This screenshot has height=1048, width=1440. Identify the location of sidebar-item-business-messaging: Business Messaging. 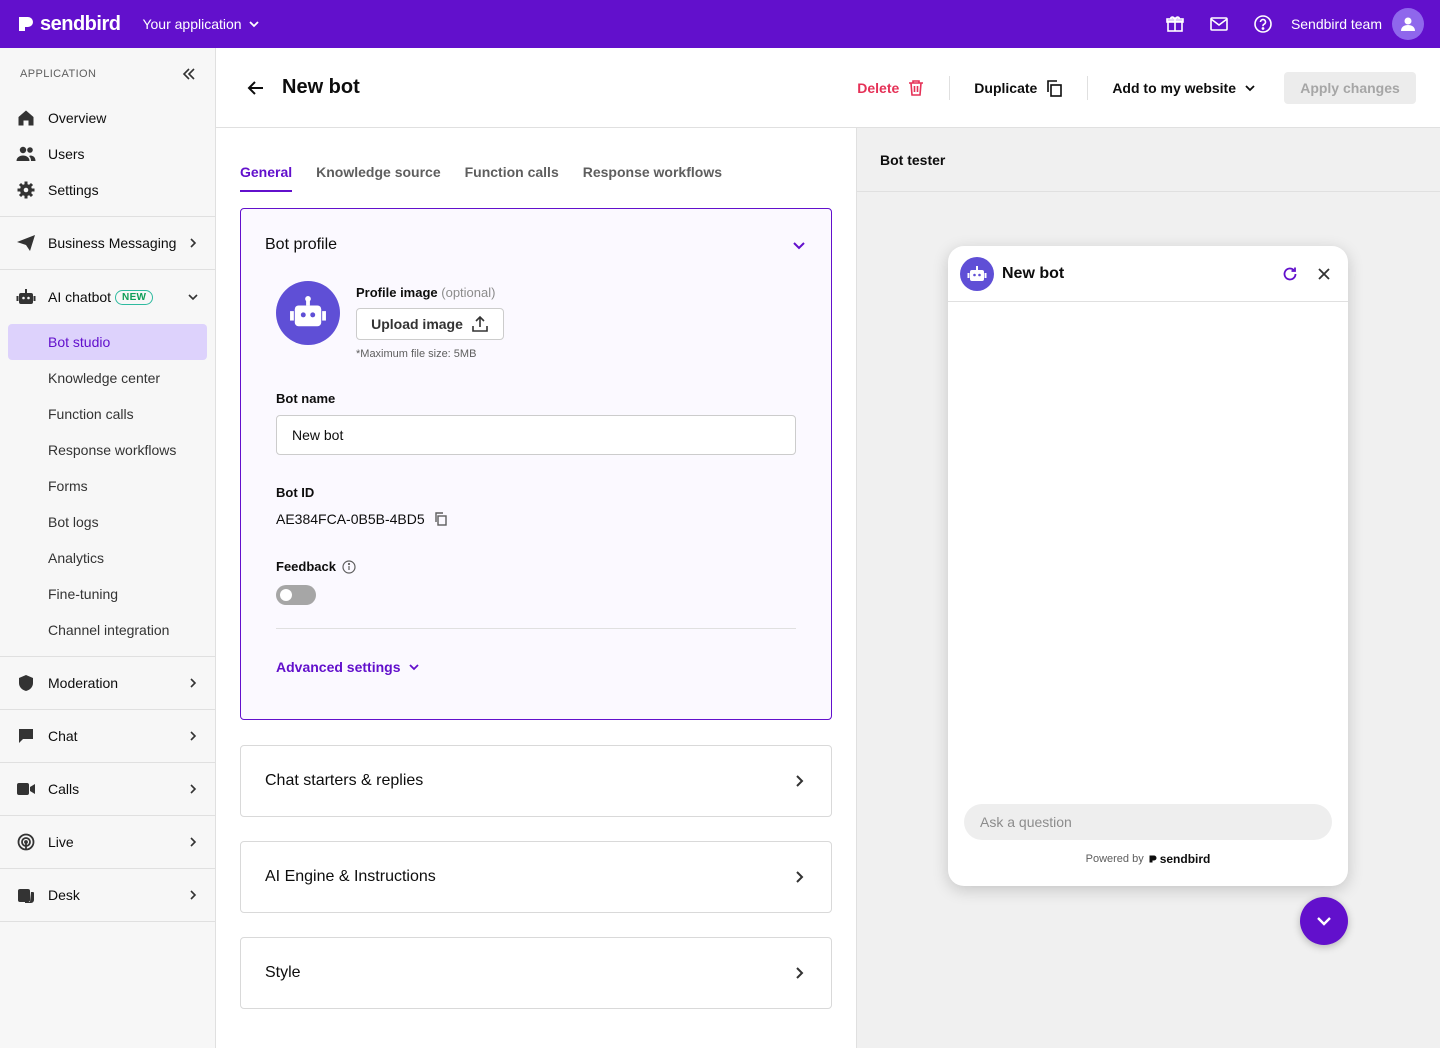
(107, 243).